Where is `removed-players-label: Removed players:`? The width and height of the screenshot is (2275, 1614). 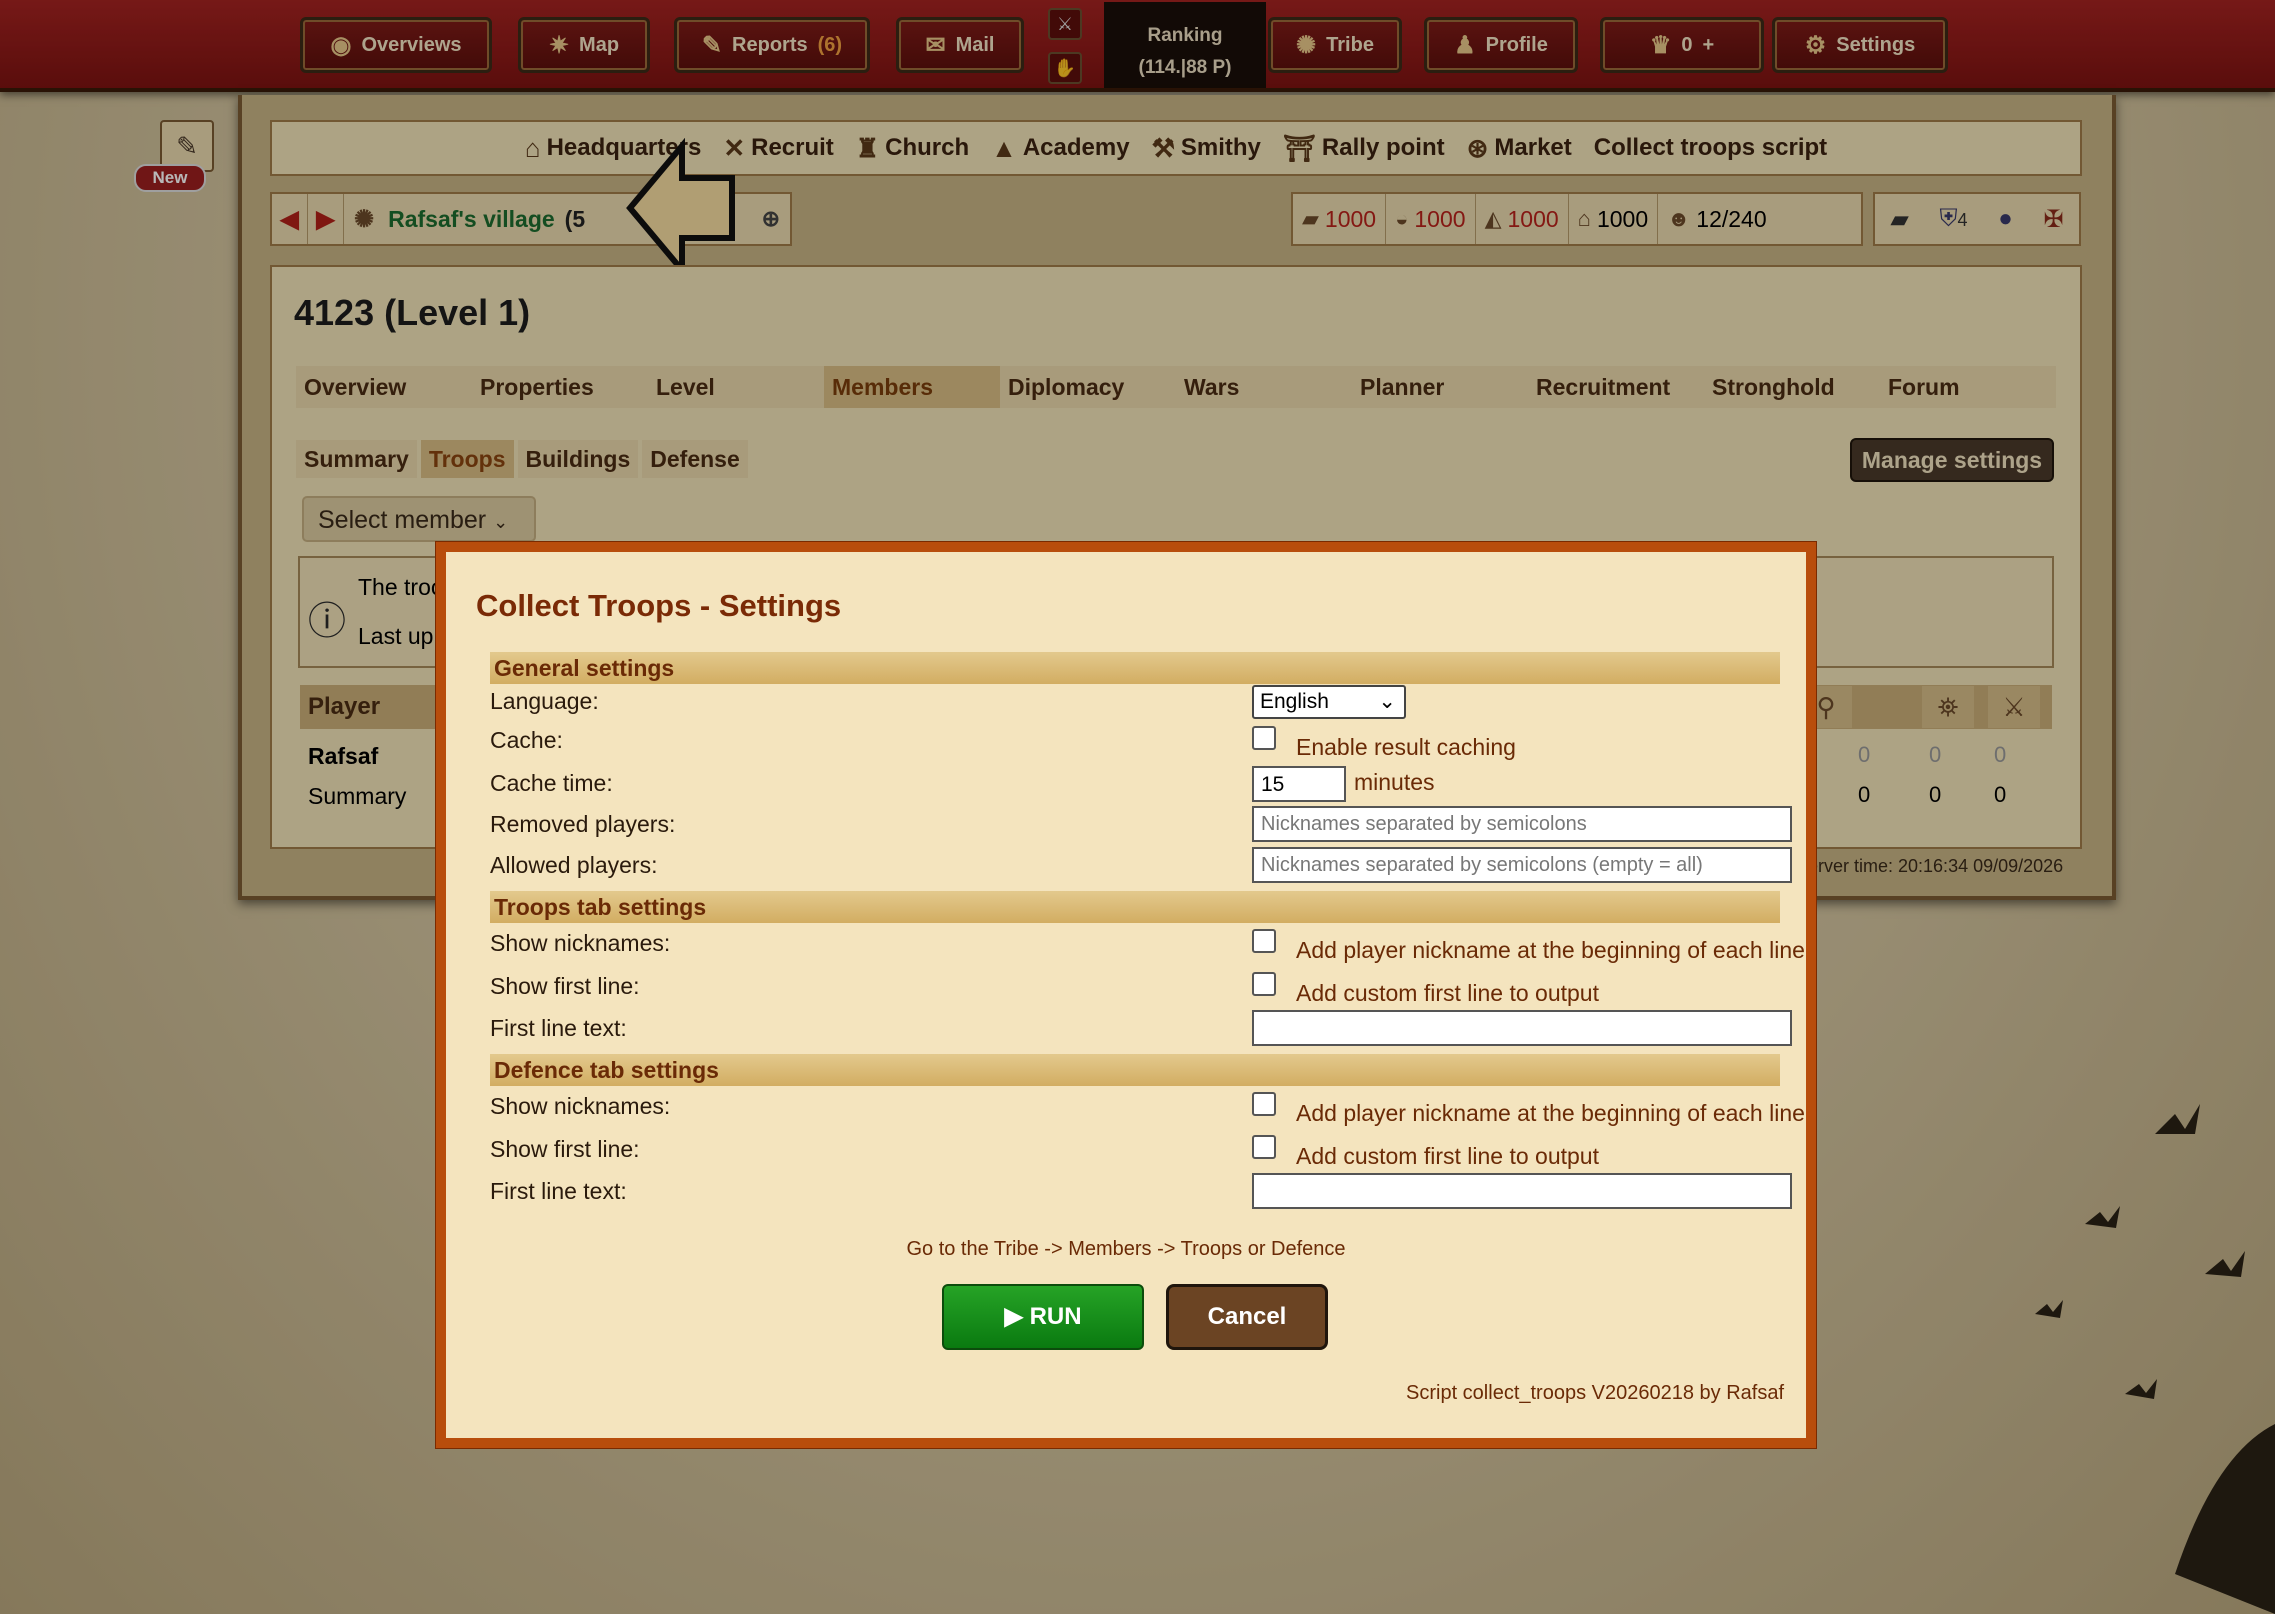
removed-players-label: Removed players: is located at coordinates (583, 824).